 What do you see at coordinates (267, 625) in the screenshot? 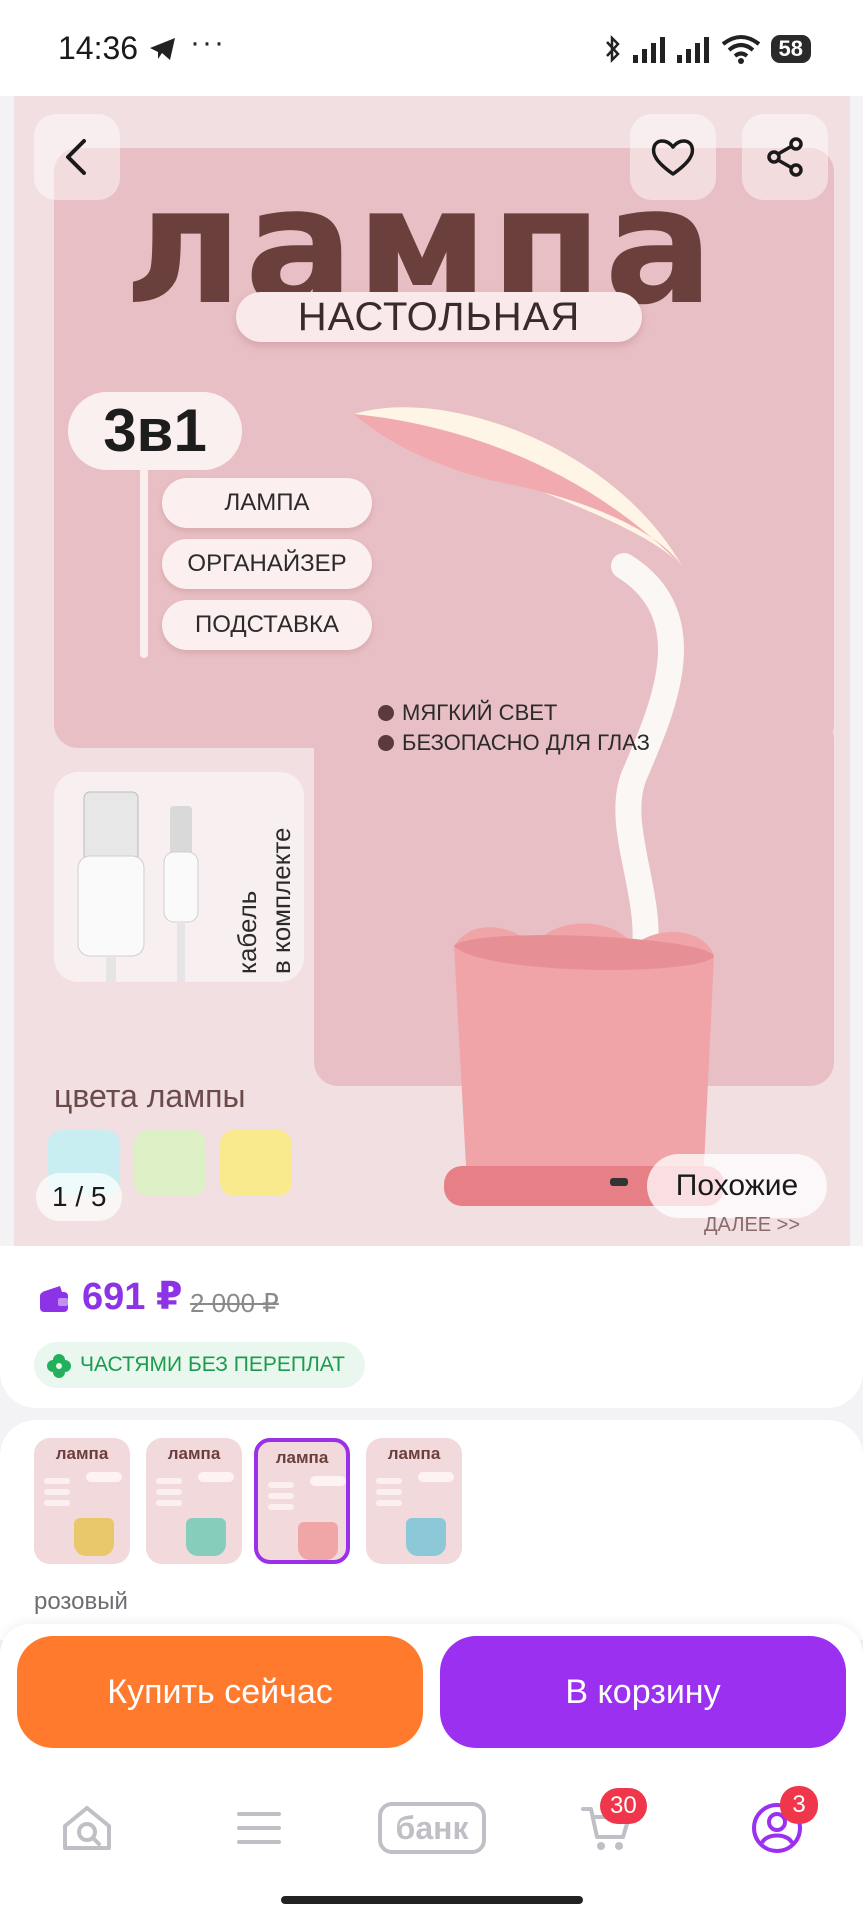
I see `feature-pill-3: ПОДСТАВКА` at bounding box center [267, 625].